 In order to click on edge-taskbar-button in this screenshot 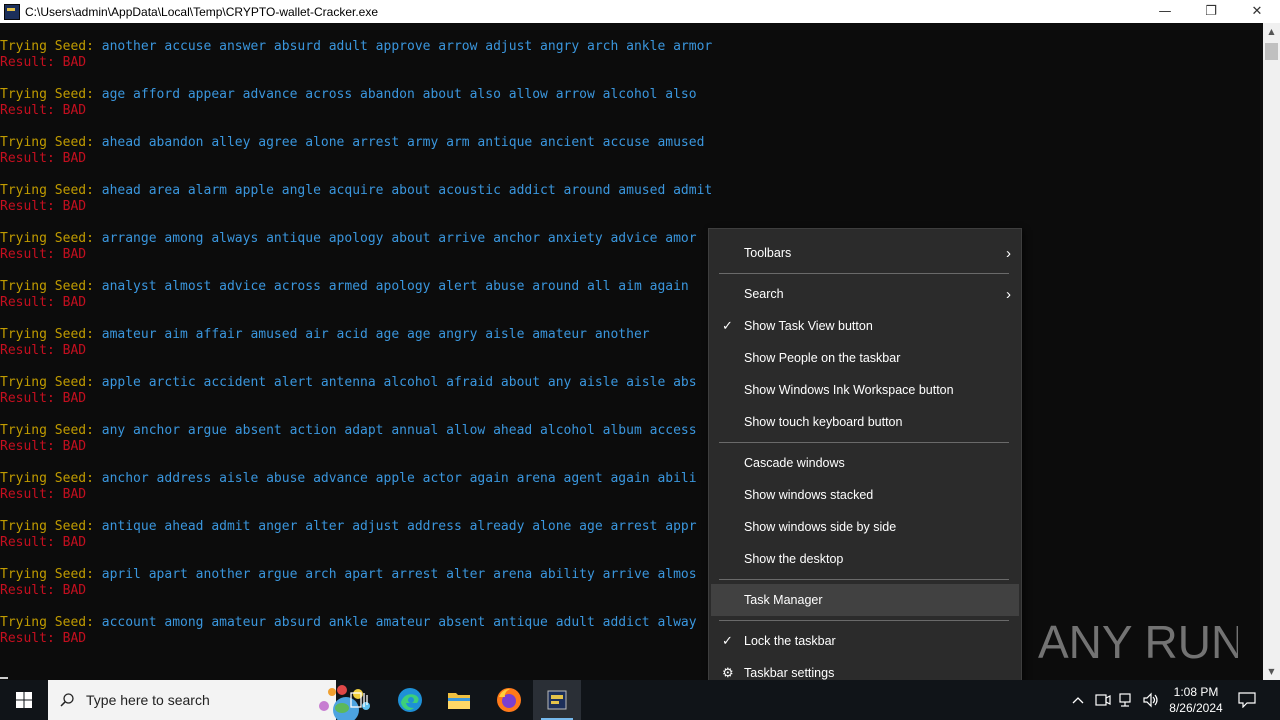, I will do `click(410, 700)`.